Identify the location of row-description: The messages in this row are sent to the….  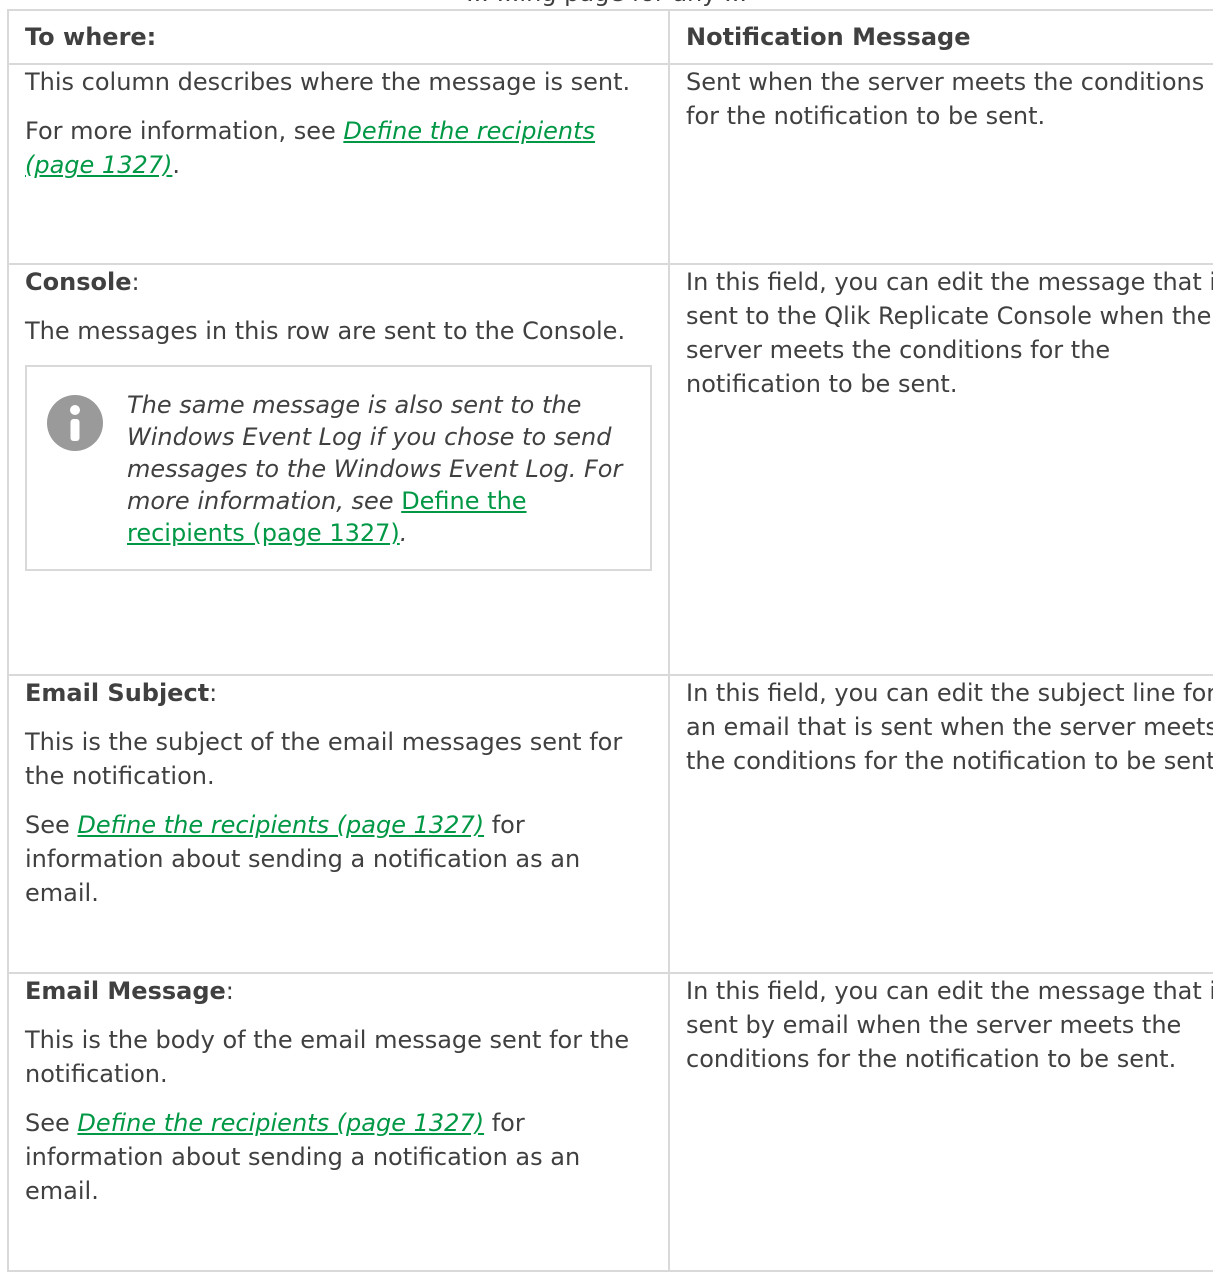
(325, 331).